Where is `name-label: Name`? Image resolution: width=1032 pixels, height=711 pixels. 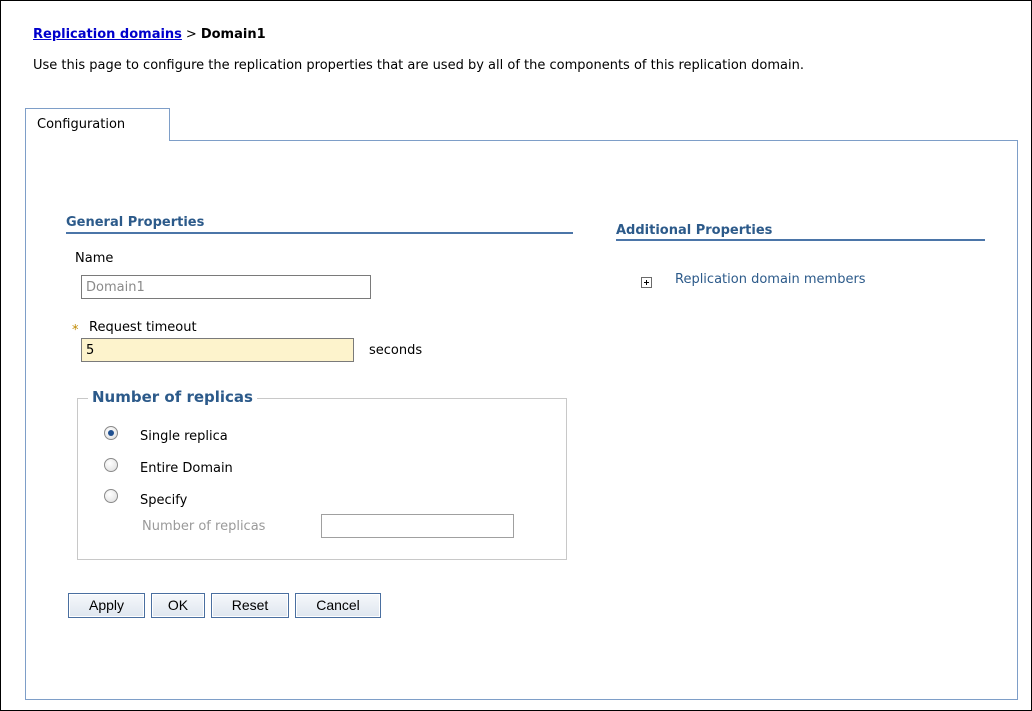
name-label: Name is located at coordinates (94, 258).